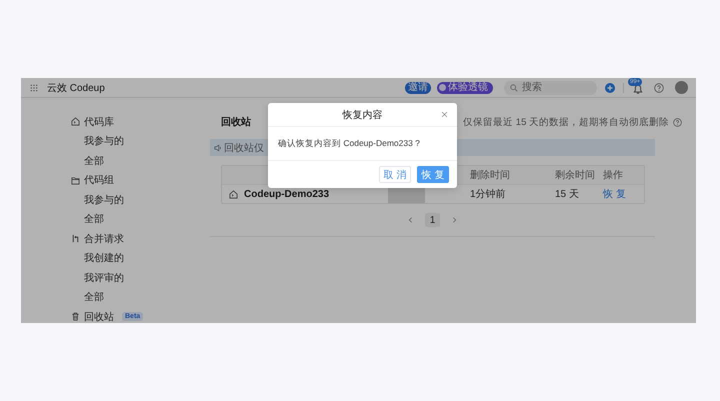 This screenshot has width=720, height=401. I want to click on folder-icon, so click(75, 180).